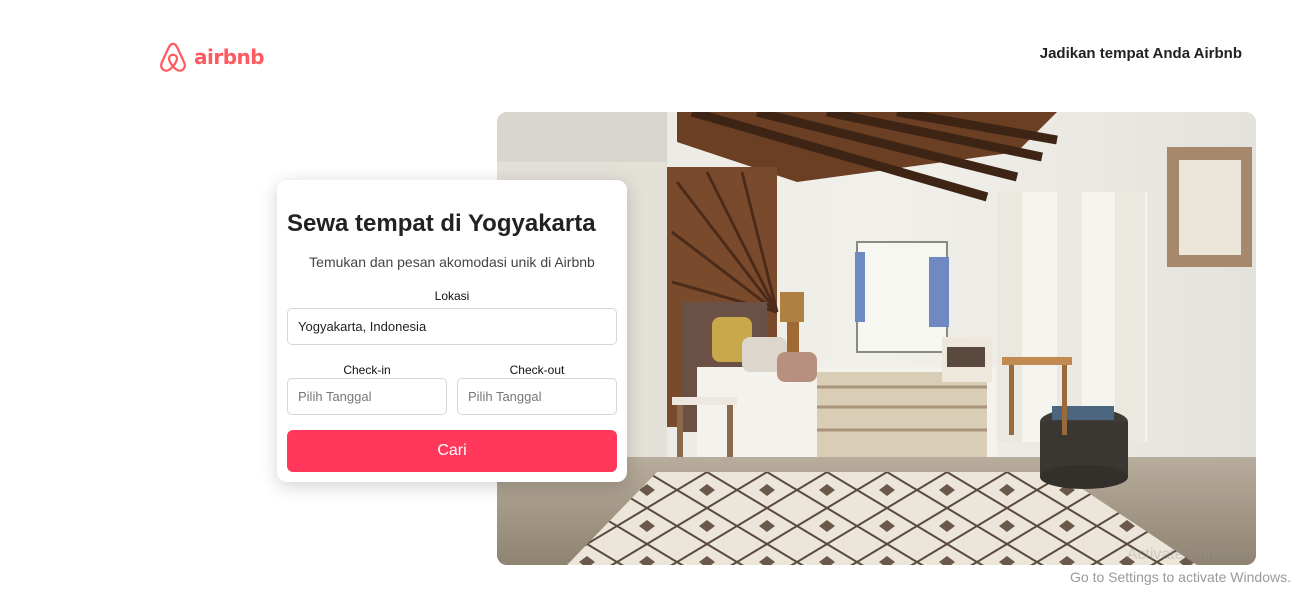  I want to click on checkin-label: Check-in, so click(367, 370).